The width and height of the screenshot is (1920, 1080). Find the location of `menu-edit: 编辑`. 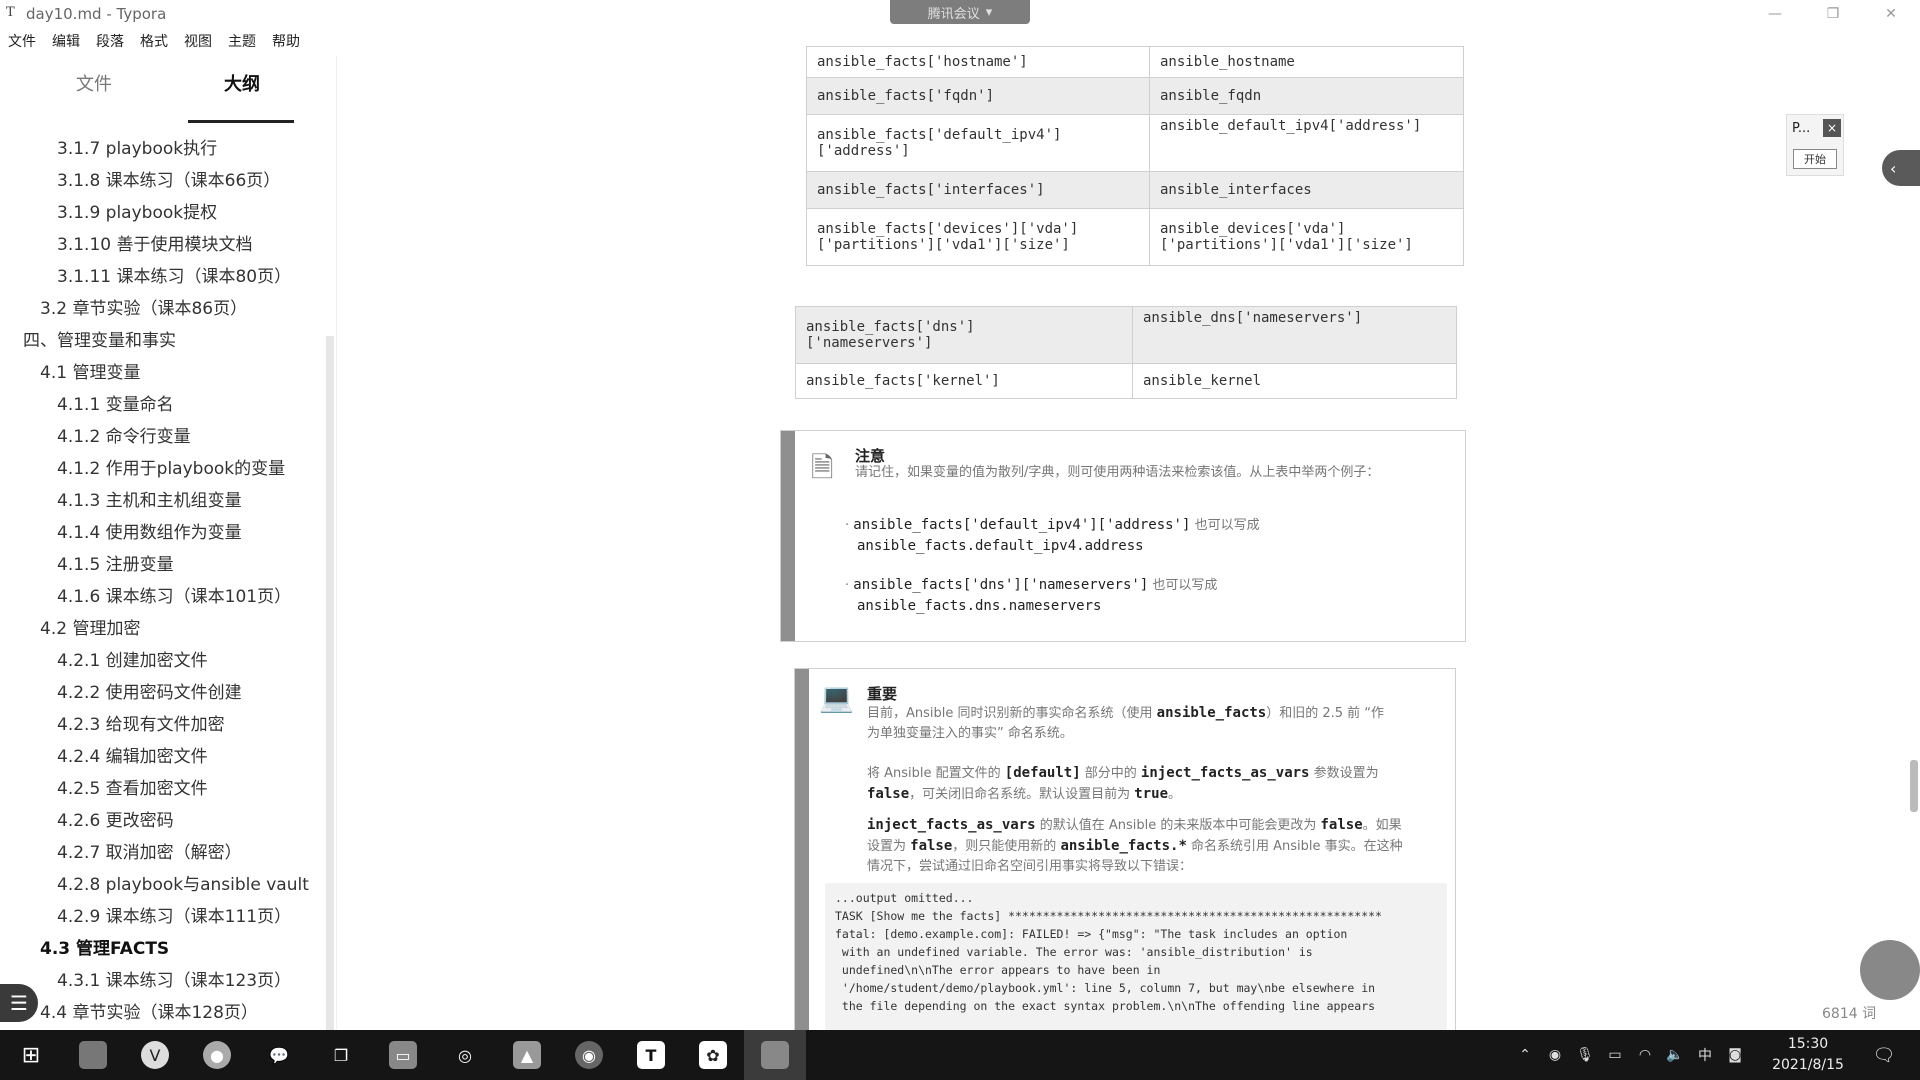

menu-edit: 编辑 is located at coordinates (66, 42).